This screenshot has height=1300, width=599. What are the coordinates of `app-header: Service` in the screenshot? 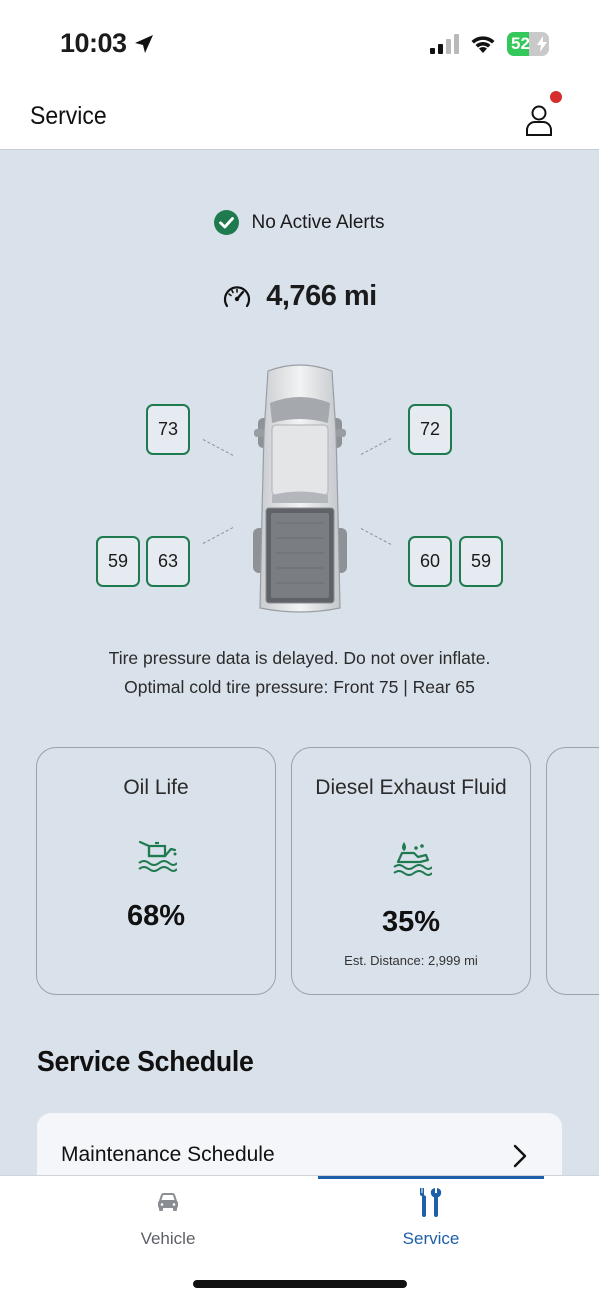 It's located at (299, 119).